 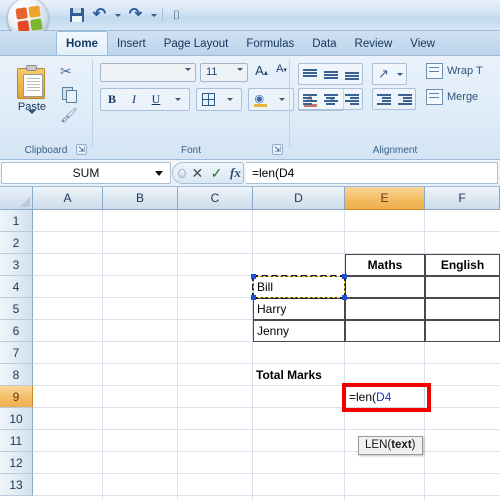 I want to click on row-header-6: 6, so click(x=16, y=331).